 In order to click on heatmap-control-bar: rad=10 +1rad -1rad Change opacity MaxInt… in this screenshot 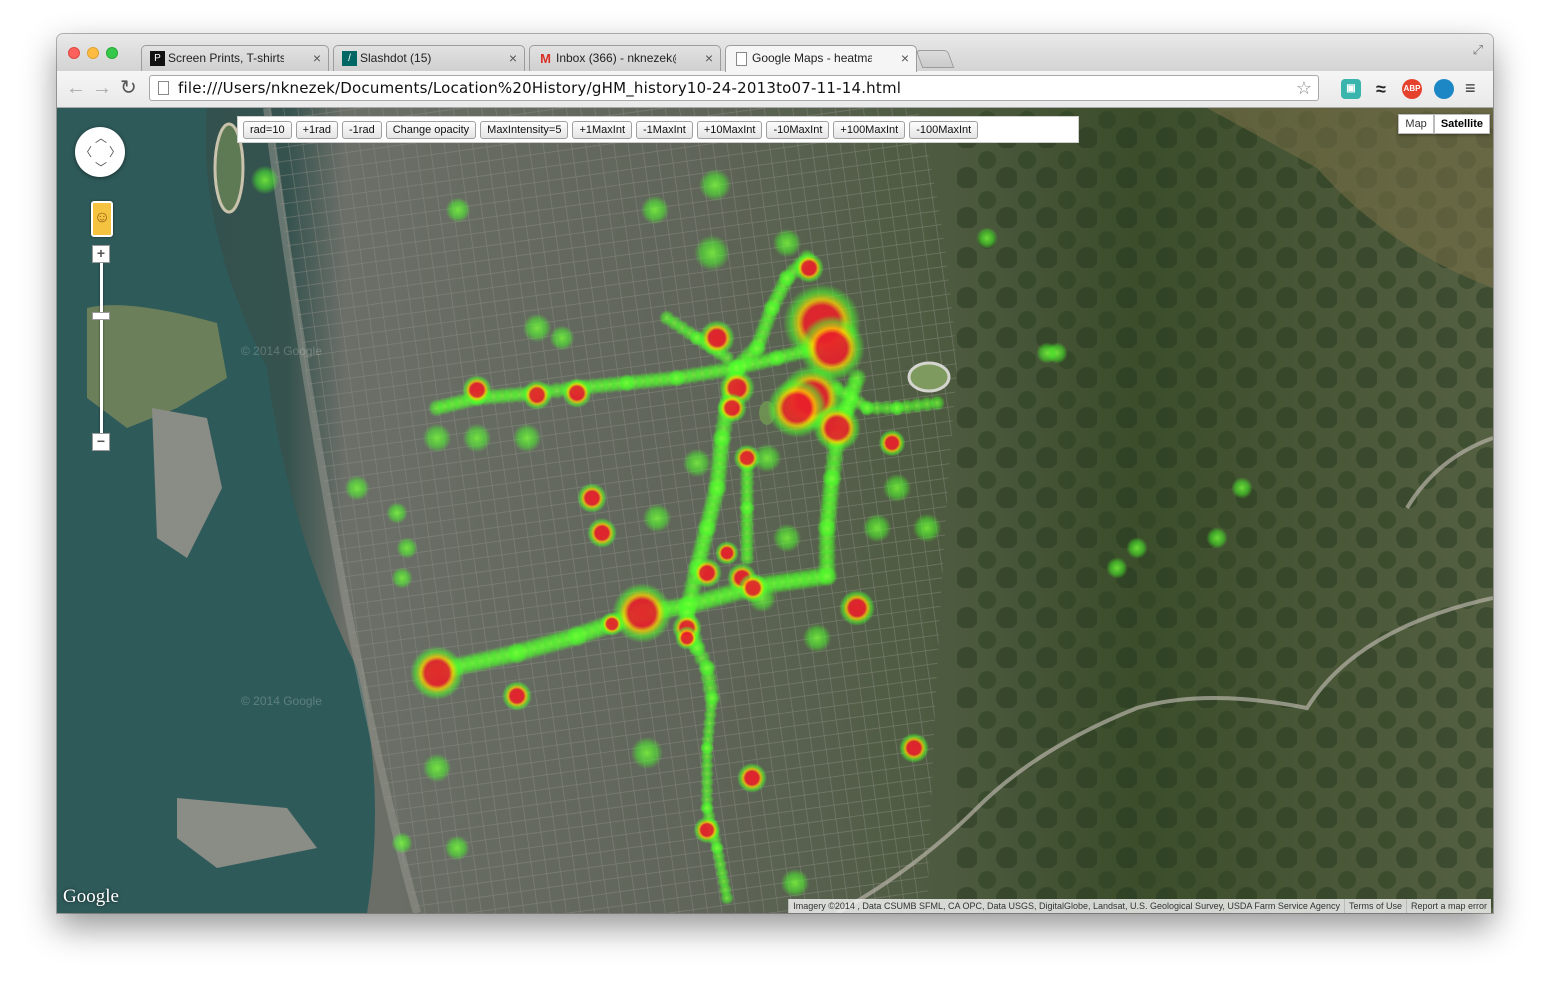, I will do `click(658, 129)`.